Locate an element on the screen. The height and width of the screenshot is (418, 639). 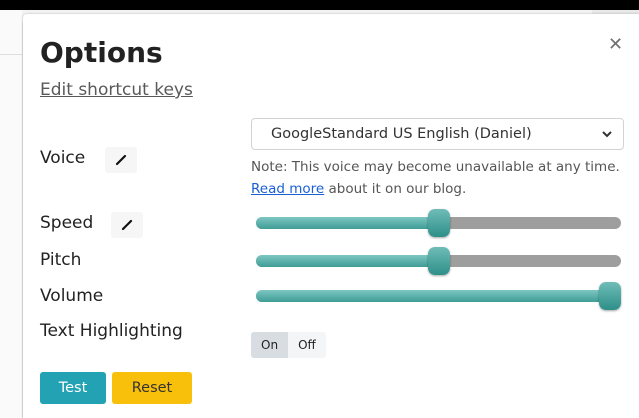
text-highlighting-toggle: On Off is located at coordinates (288, 345).